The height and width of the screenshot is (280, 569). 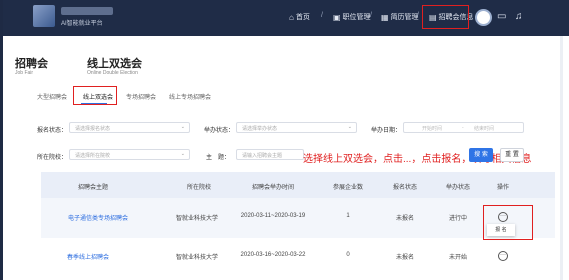 I want to click on row-holding-status: 进行中, so click(x=458, y=219).